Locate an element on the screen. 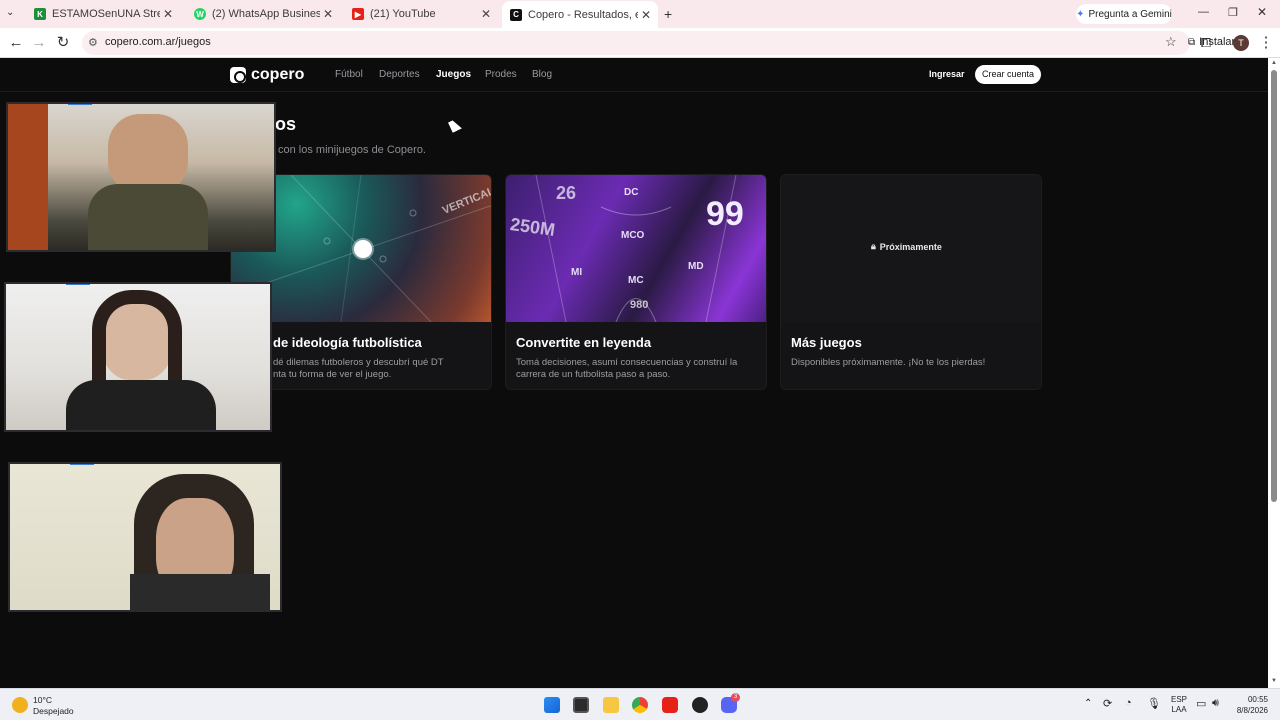 The image size is (1280, 720). restore-button: ❐ is located at coordinates (1233, 12).